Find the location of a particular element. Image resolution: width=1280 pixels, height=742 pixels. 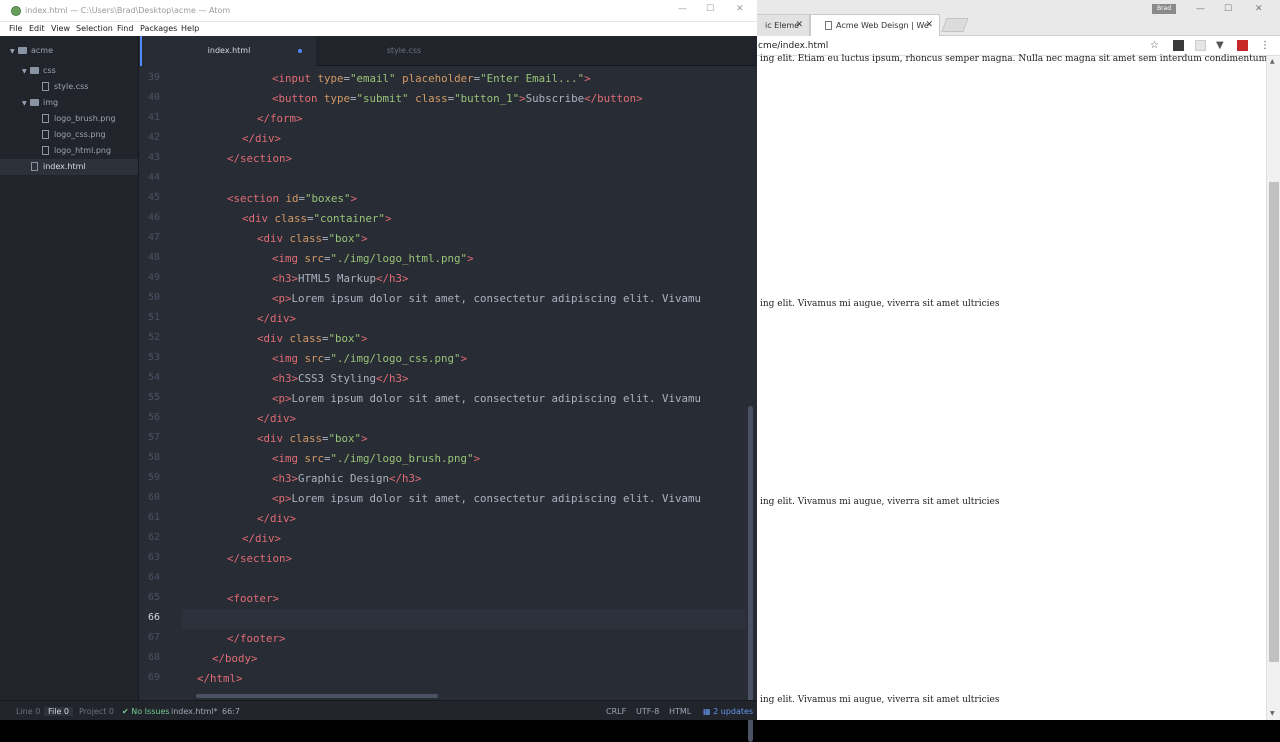

menu-icon: ⋮ is located at coordinates (1265, 45).